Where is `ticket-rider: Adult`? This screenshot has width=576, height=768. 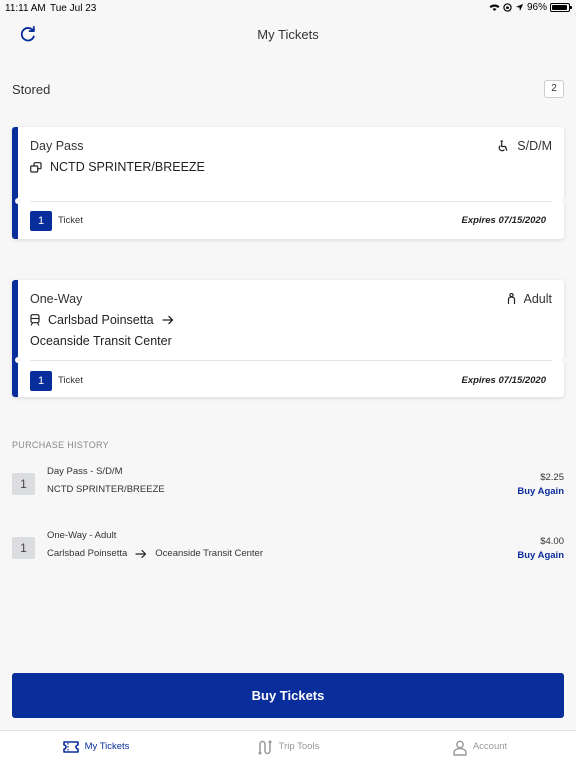
ticket-rider: Adult is located at coordinates (530, 299).